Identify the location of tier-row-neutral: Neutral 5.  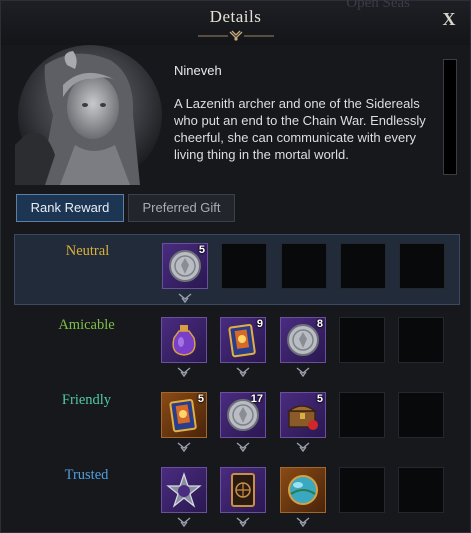
(237, 269).